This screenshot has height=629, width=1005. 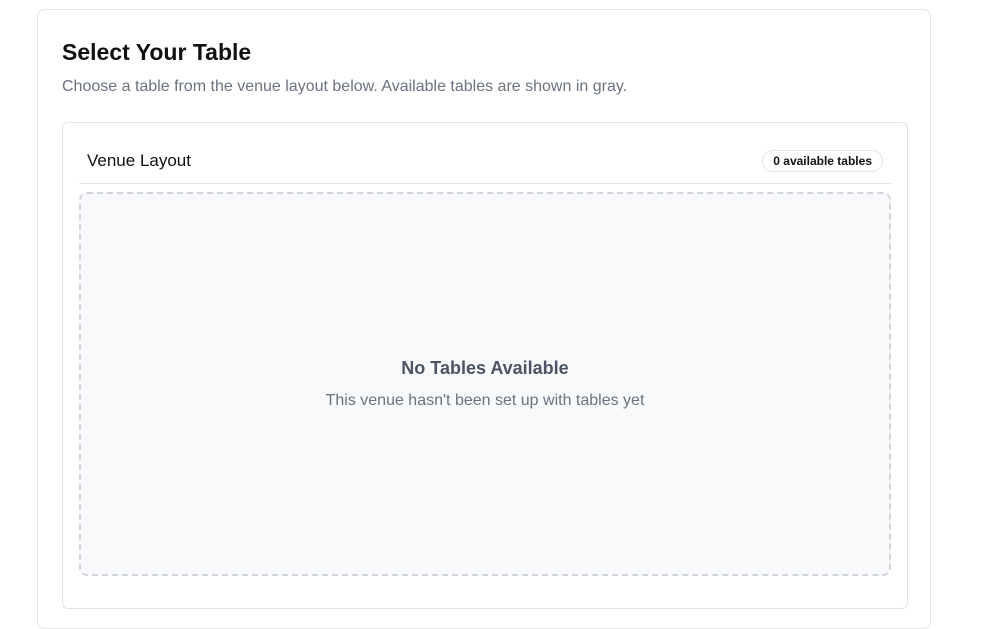 What do you see at coordinates (485, 153) in the screenshot?
I see `venue-layout-header: Venue Layout 0 available tables` at bounding box center [485, 153].